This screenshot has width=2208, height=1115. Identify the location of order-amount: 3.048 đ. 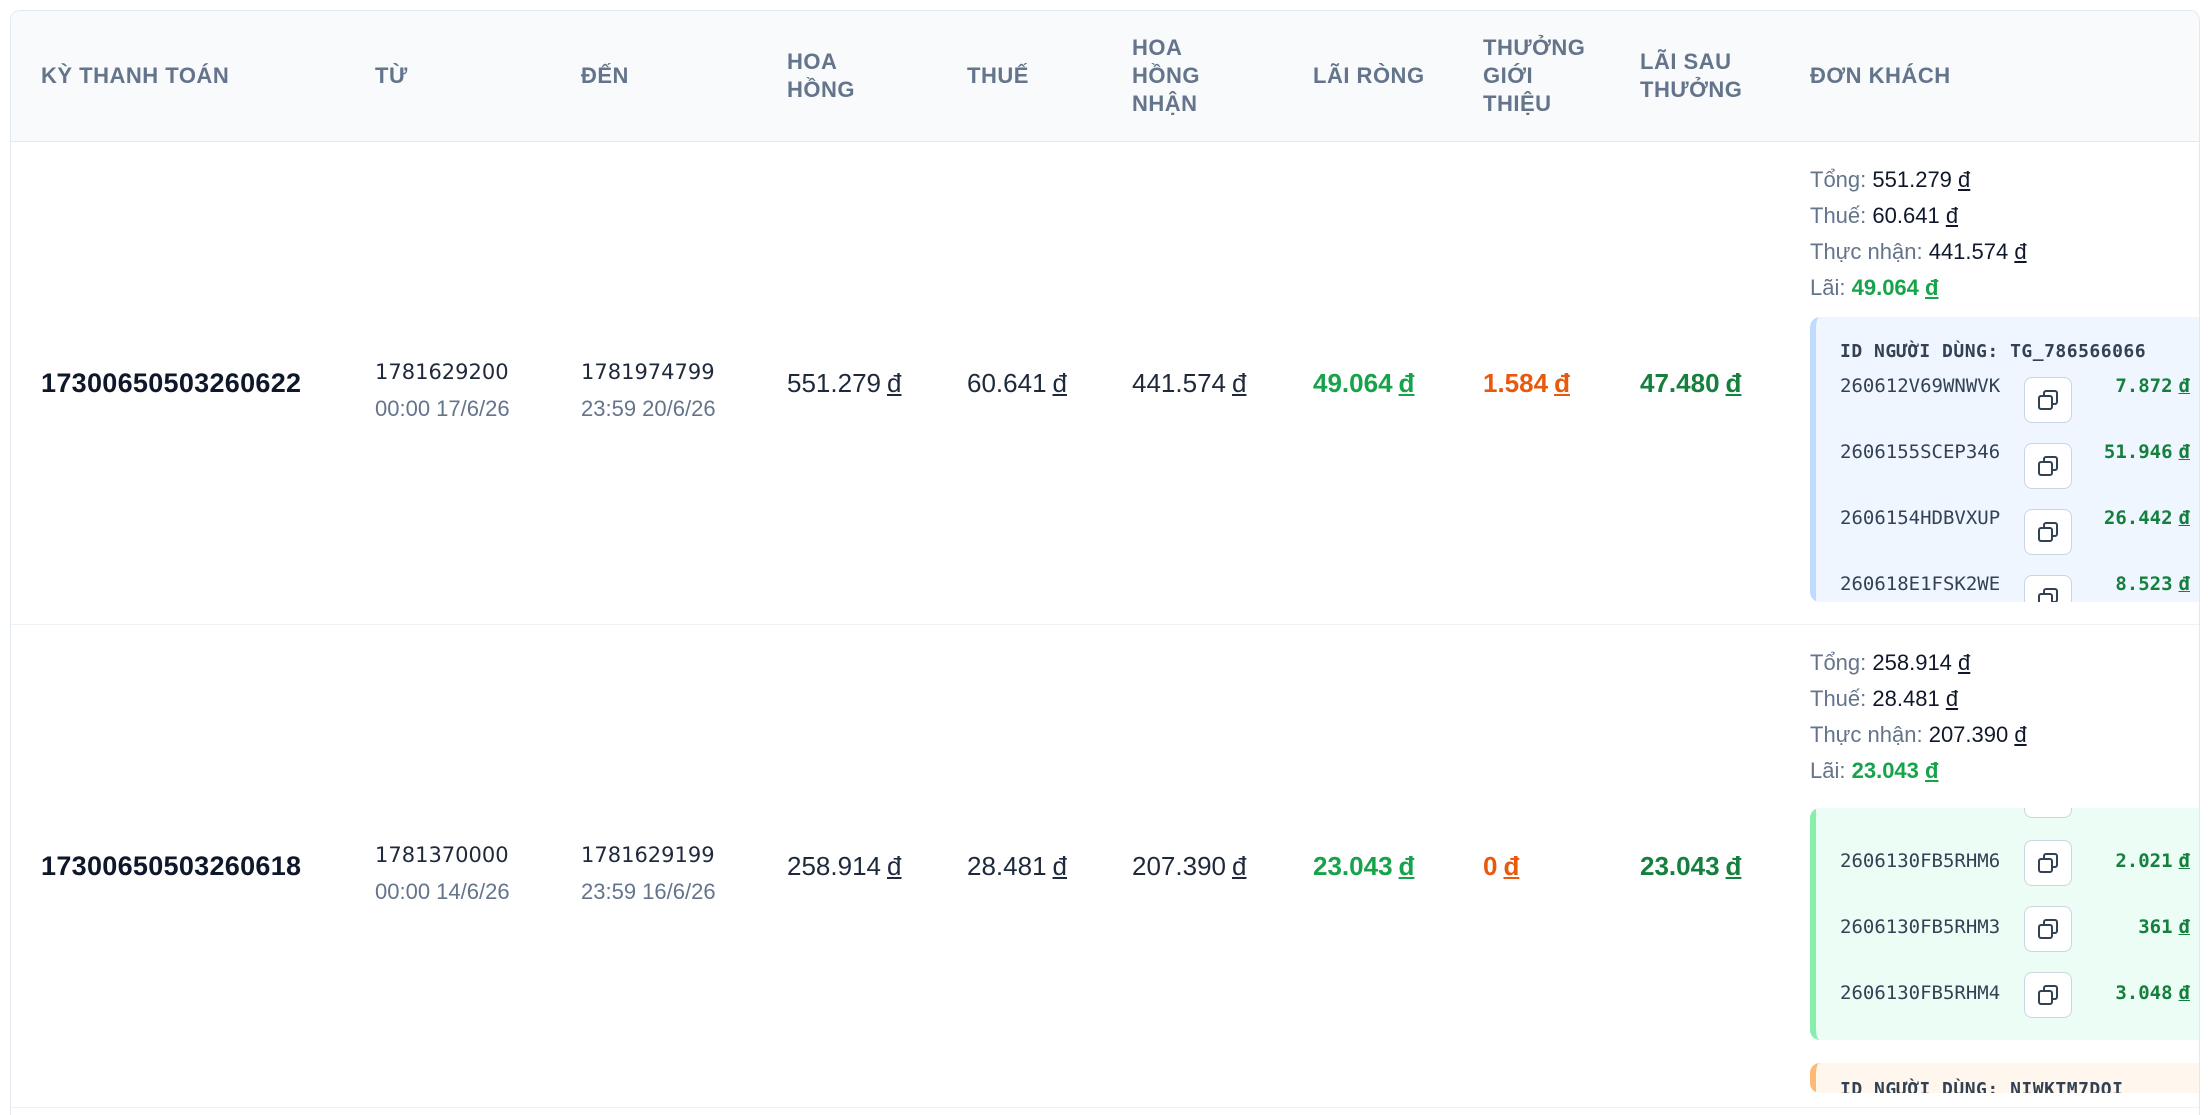
(2152, 993).